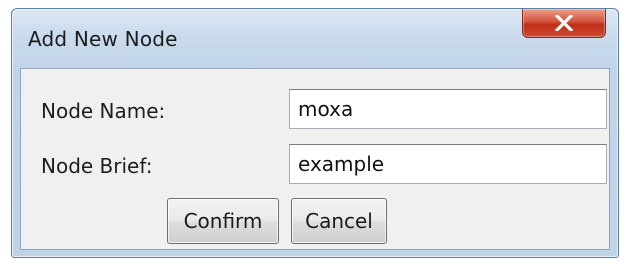 This screenshot has height=264, width=627. What do you see at coordinates (448, 164) in the screenshot?
I see `node-brief-input` at bounding box center [448, 164].